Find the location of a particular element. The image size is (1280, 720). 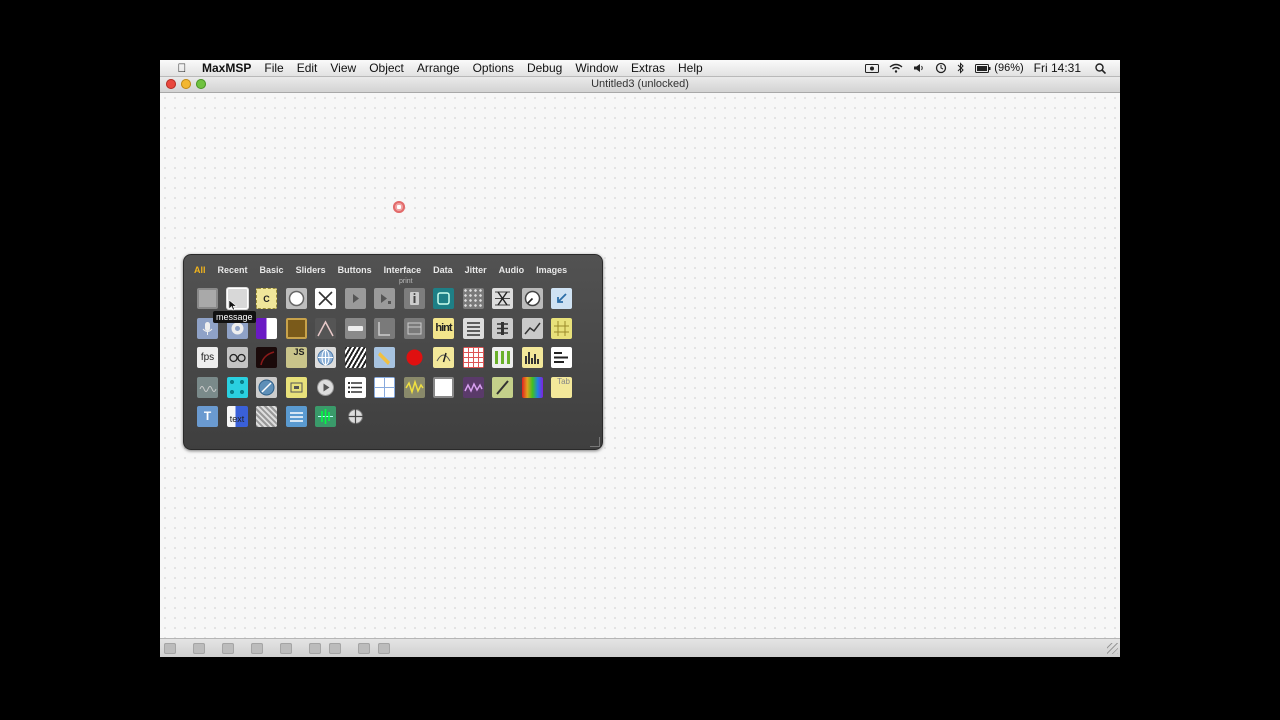

compass-icon is located at coordinates (266, 387).